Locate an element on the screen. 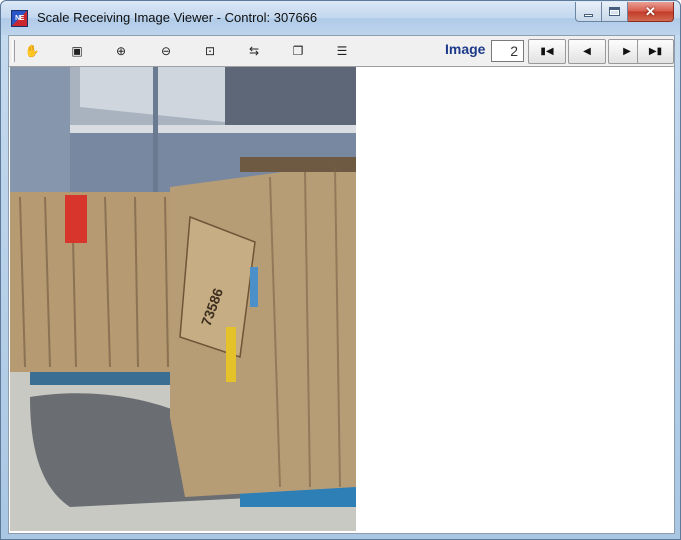 This screenshot has height=540, width=681. zoom-out-icon: ⊖ is located at coordinates (166, 51).